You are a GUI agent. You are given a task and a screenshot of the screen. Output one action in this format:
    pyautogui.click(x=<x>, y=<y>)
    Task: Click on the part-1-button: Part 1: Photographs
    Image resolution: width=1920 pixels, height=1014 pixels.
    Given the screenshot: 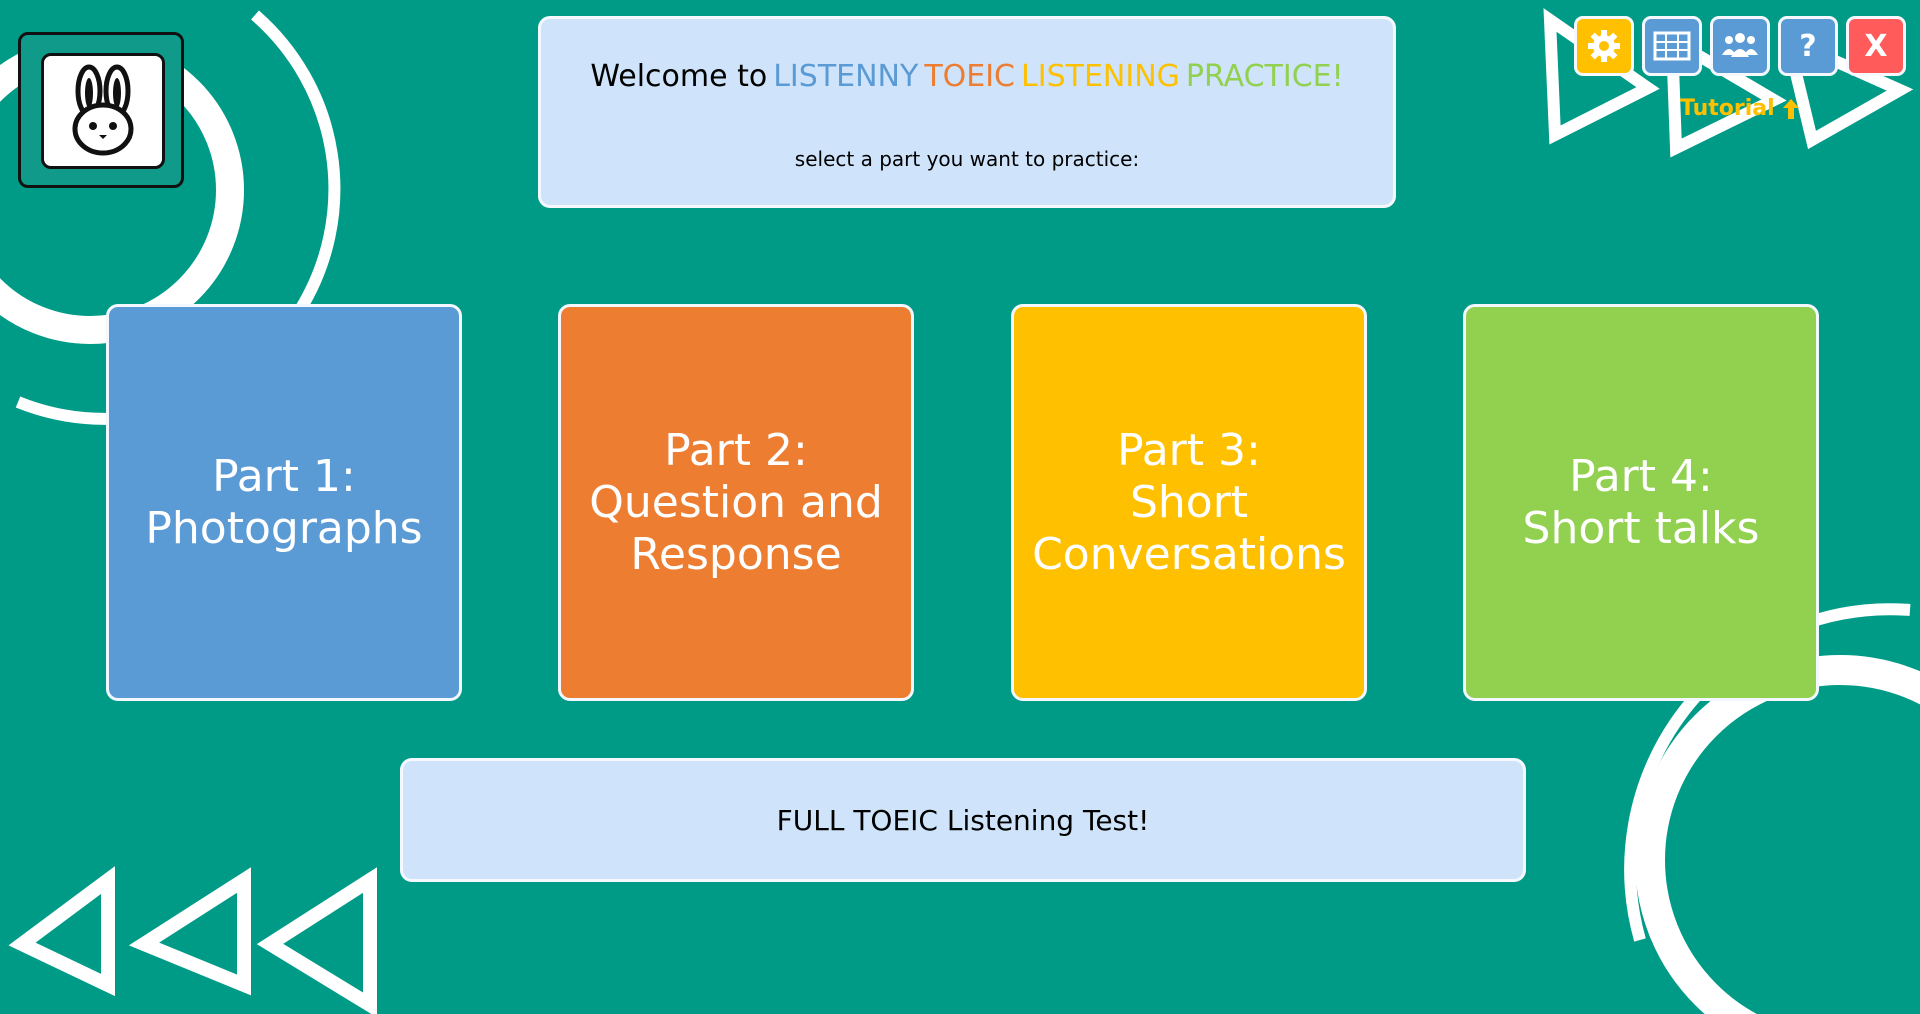 What is the action you would take?
    pyautogui.click(x=284, y=502)
    